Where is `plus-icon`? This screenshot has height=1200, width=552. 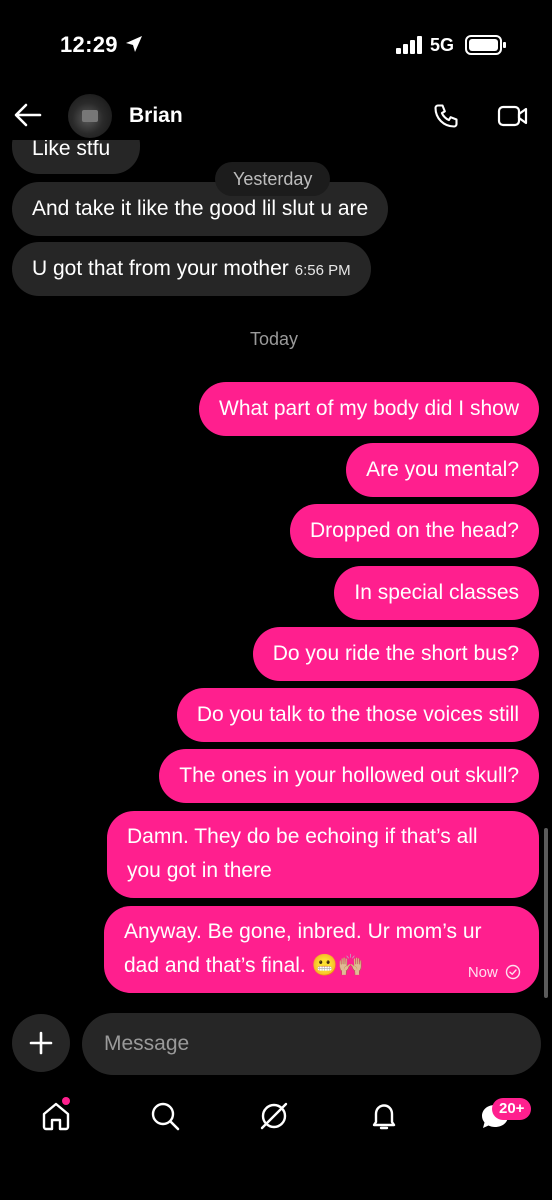
plus-icon is located at coordinates (41, 1043).